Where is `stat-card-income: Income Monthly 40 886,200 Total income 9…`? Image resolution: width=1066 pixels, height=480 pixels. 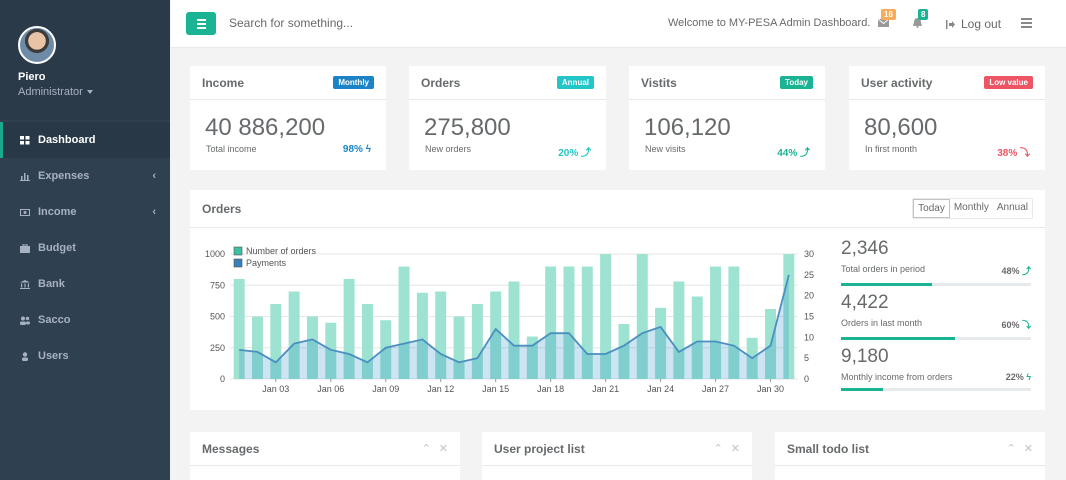
stat-card-income: Income Monthly 40 886,200 Total income 9… is located at coordinates (288, 118).